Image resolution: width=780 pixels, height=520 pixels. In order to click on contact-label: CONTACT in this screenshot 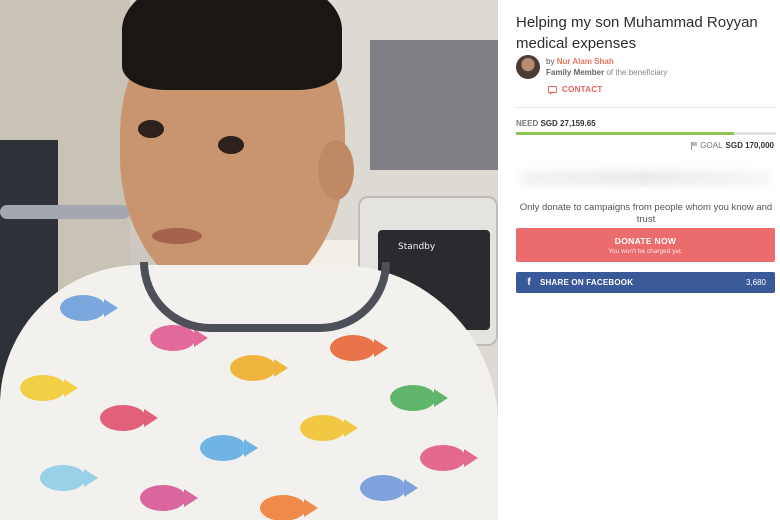, I will do `click(582, 89)`.